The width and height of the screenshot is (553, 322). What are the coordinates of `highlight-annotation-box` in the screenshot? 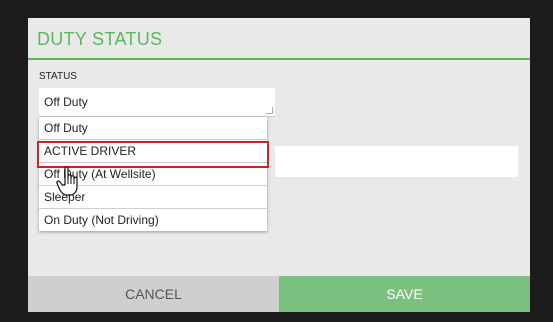 It's located at (153, 154).